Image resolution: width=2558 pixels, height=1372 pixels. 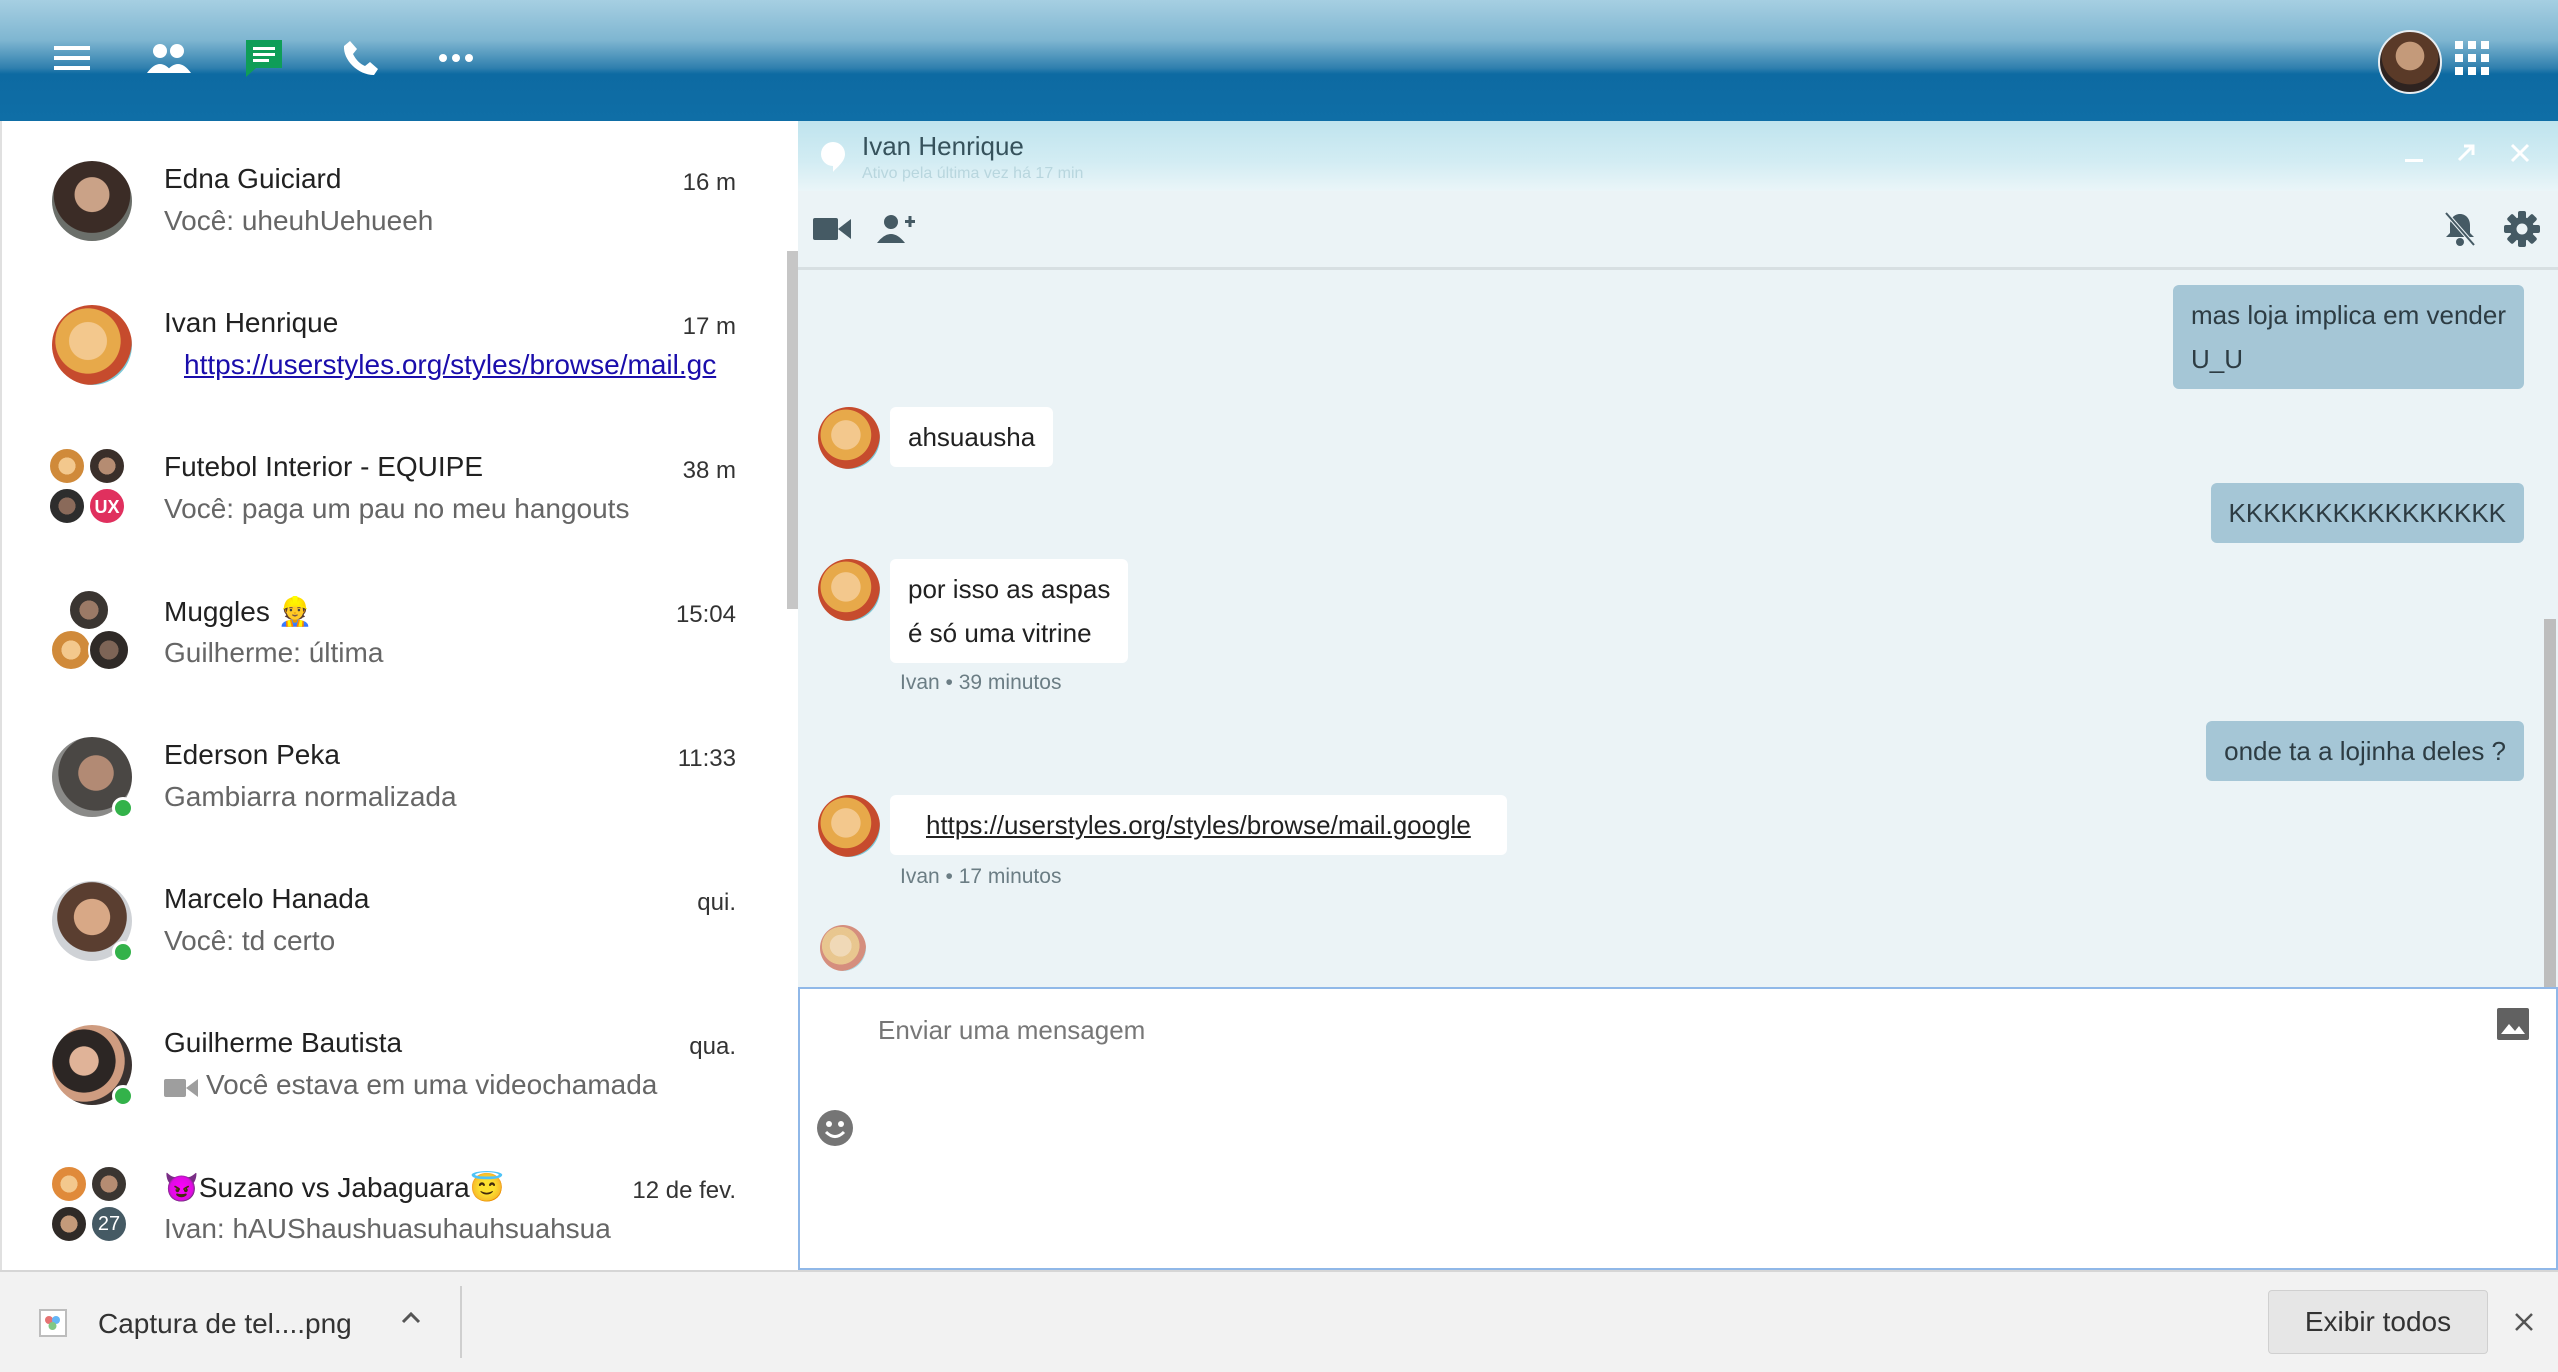 What do you see at coordinates (706, 758) in the screenshot?
I see `conversation-time: 11:33` at bounding box center [706, 758].